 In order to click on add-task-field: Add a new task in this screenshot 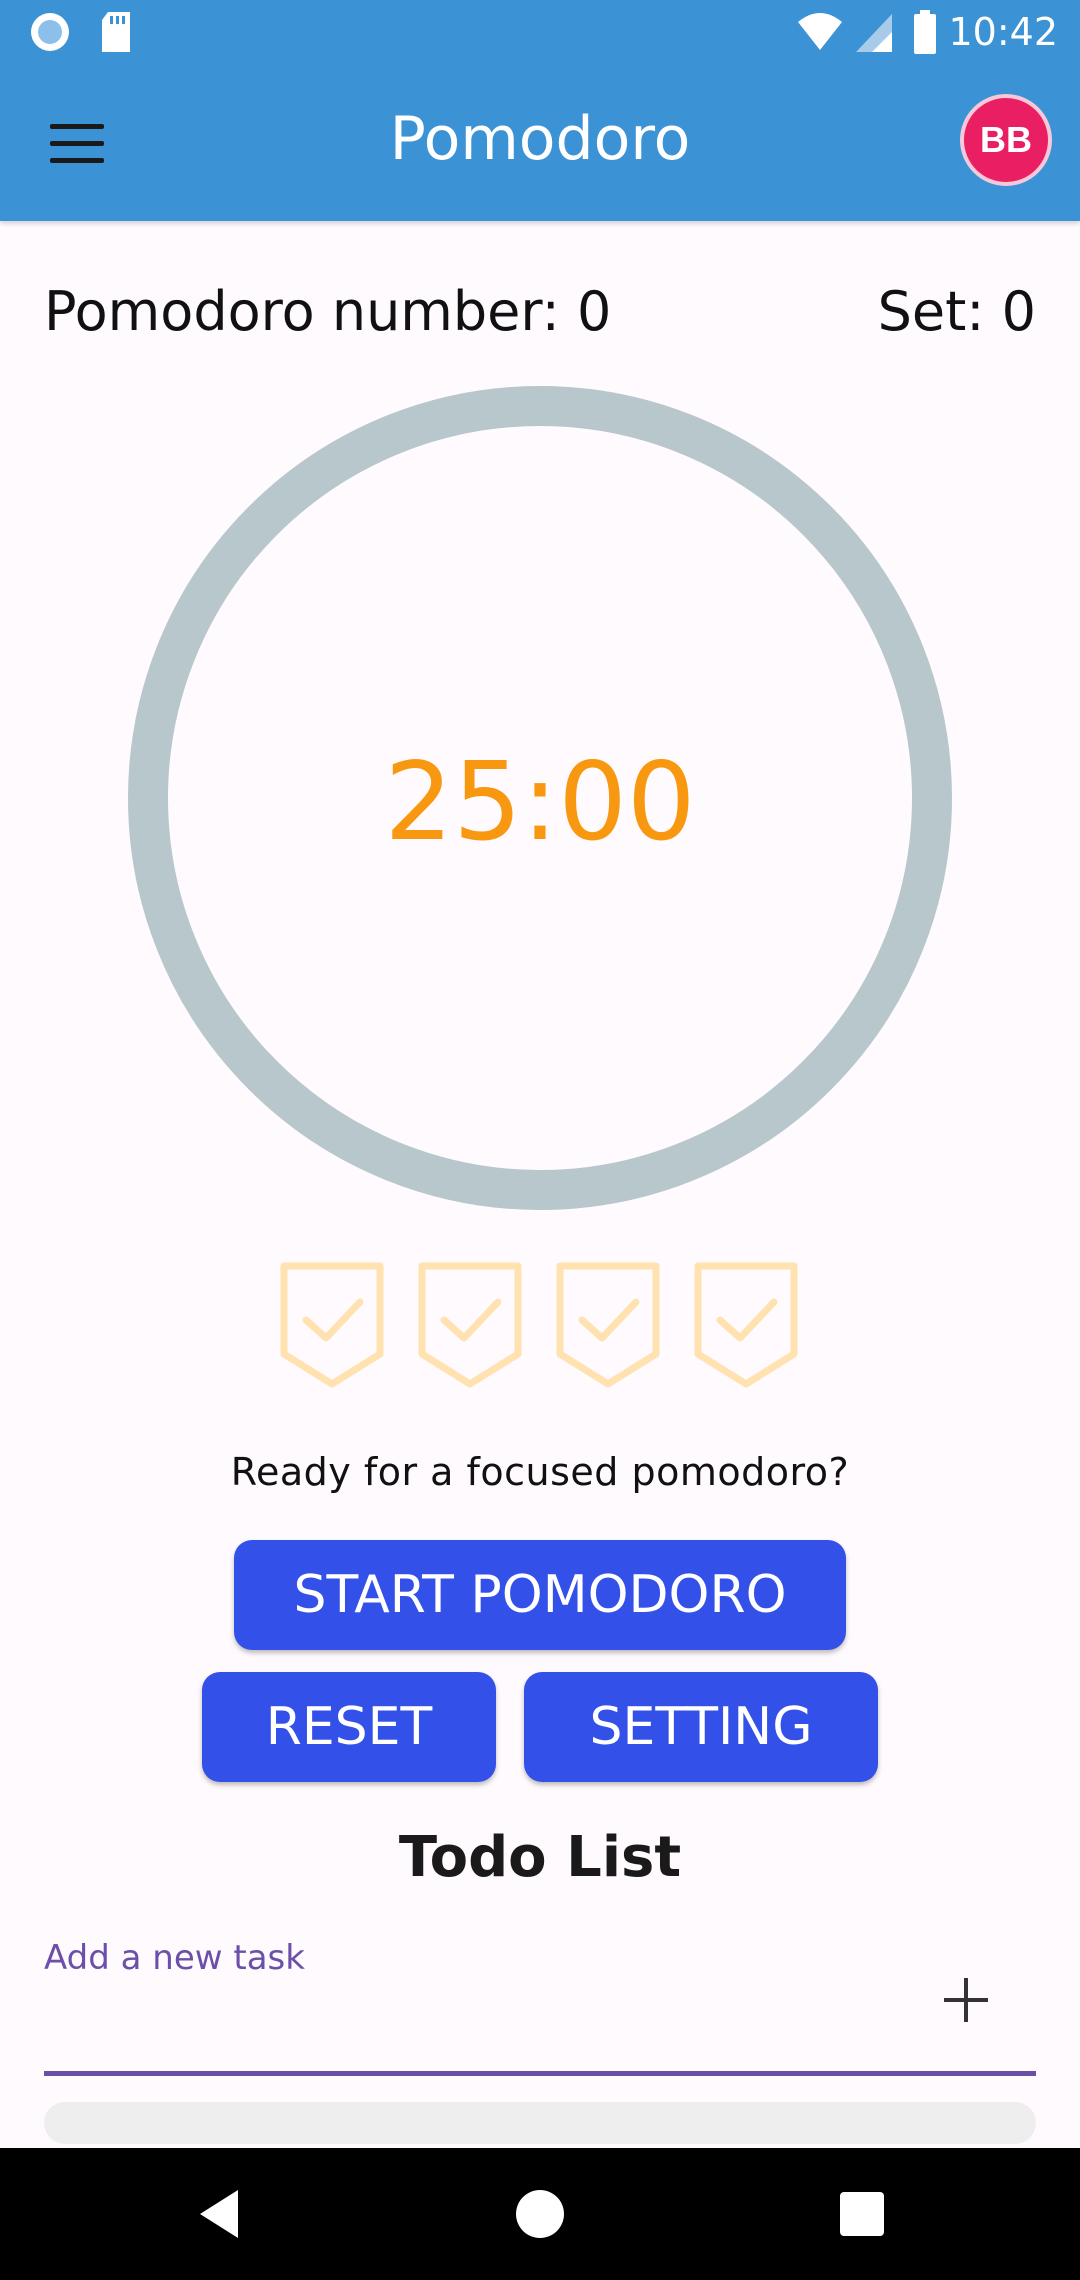, I will do `click(540, 2005)`.